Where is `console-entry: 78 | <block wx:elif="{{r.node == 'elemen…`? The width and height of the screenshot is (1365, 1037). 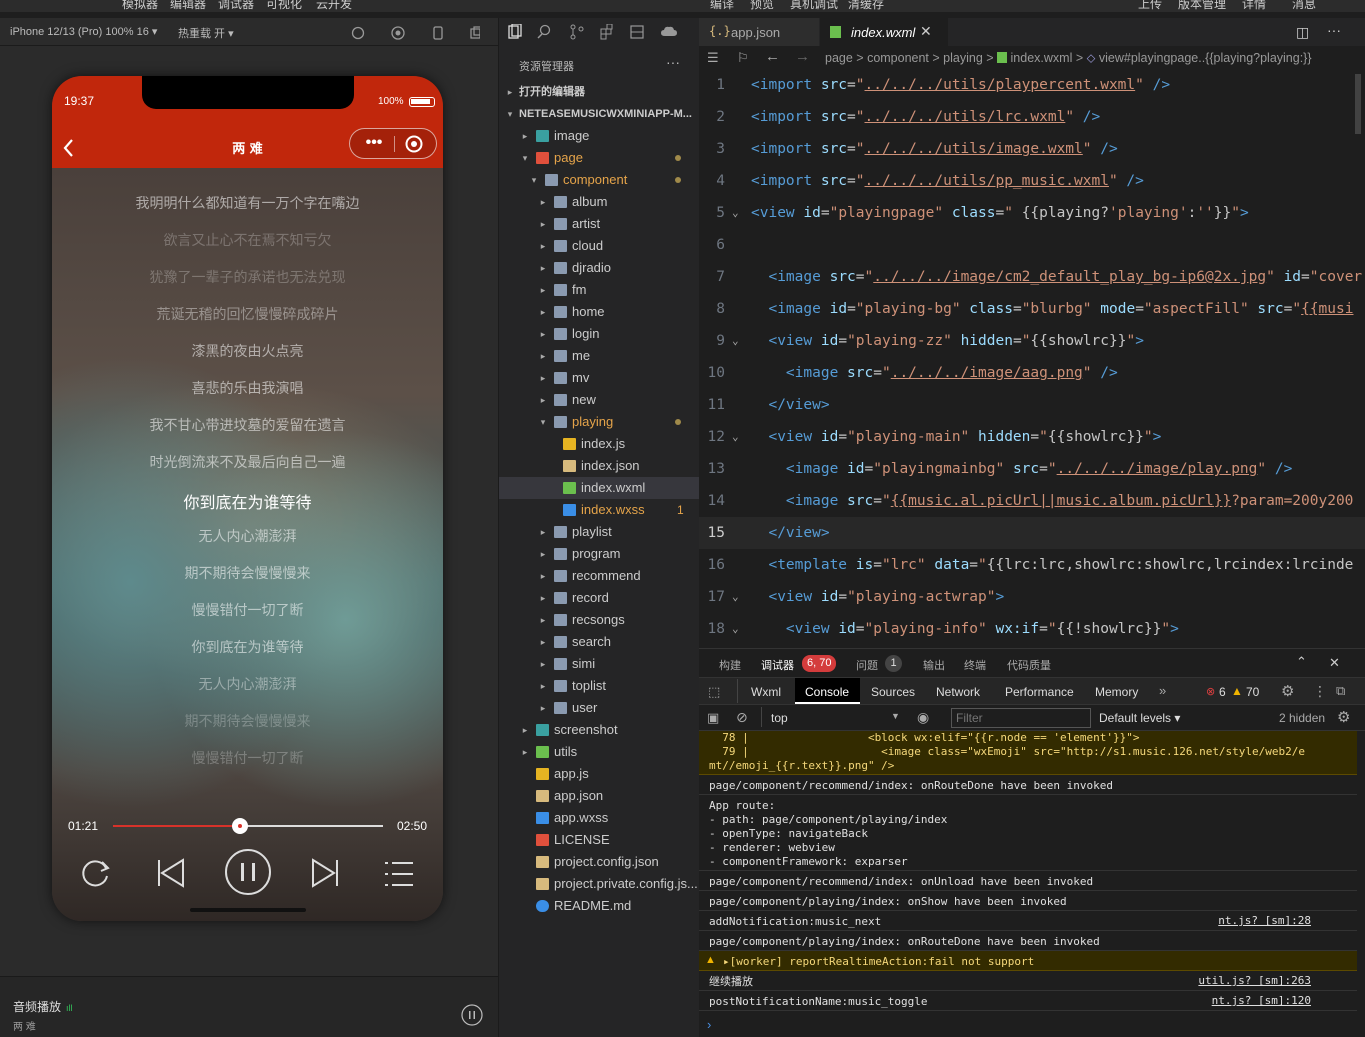
console-entry: 78 | <block wx:elif="{{r.node == 'elemen… is located at coordinates (1028, 753).